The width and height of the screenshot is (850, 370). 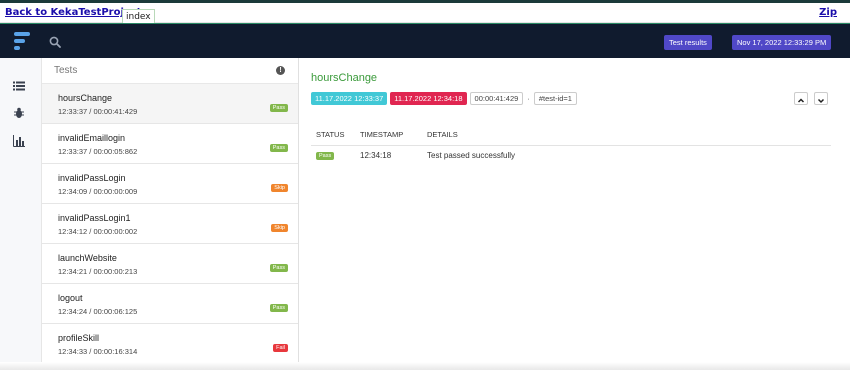 I want to click on start-time-chip: 11.17.2022 12:33:37, so click(x=349, y=98).